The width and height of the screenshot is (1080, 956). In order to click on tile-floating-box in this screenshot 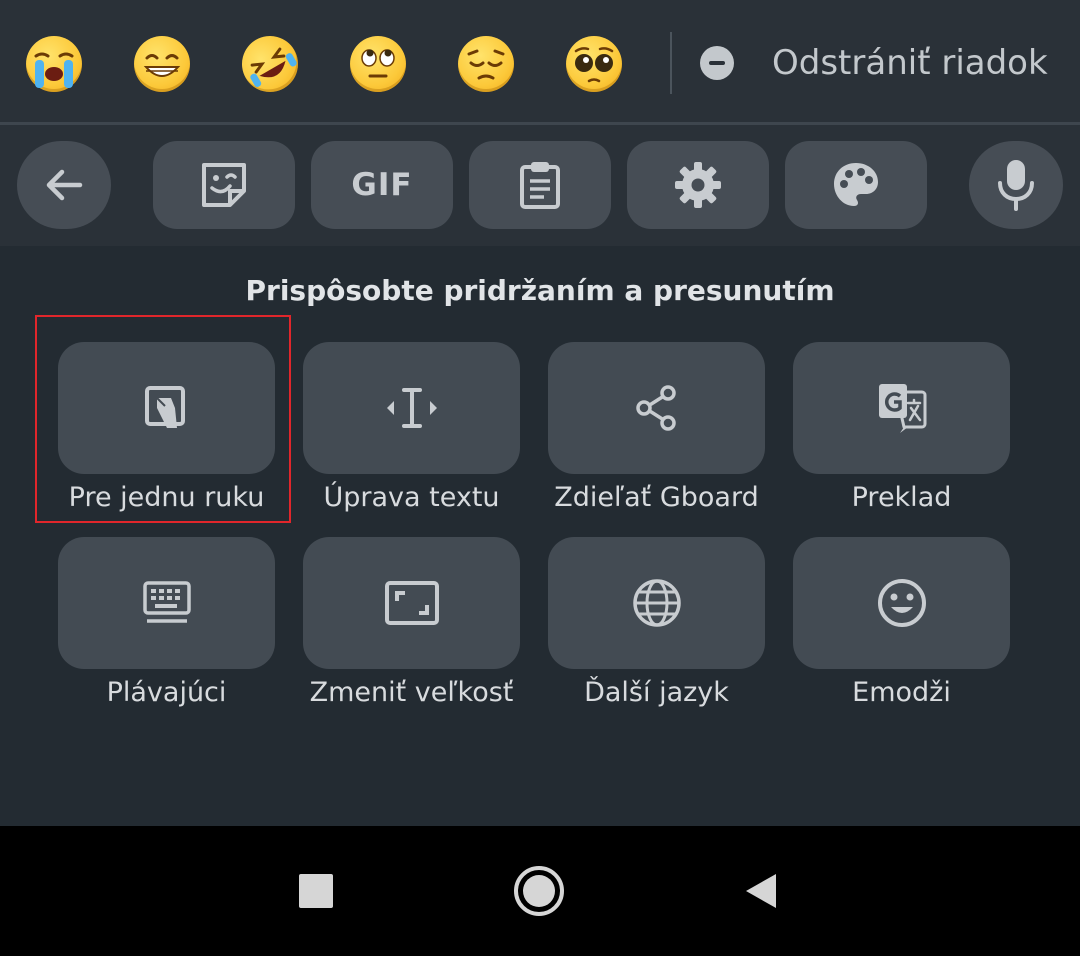, I will do `click(166, 603)`.